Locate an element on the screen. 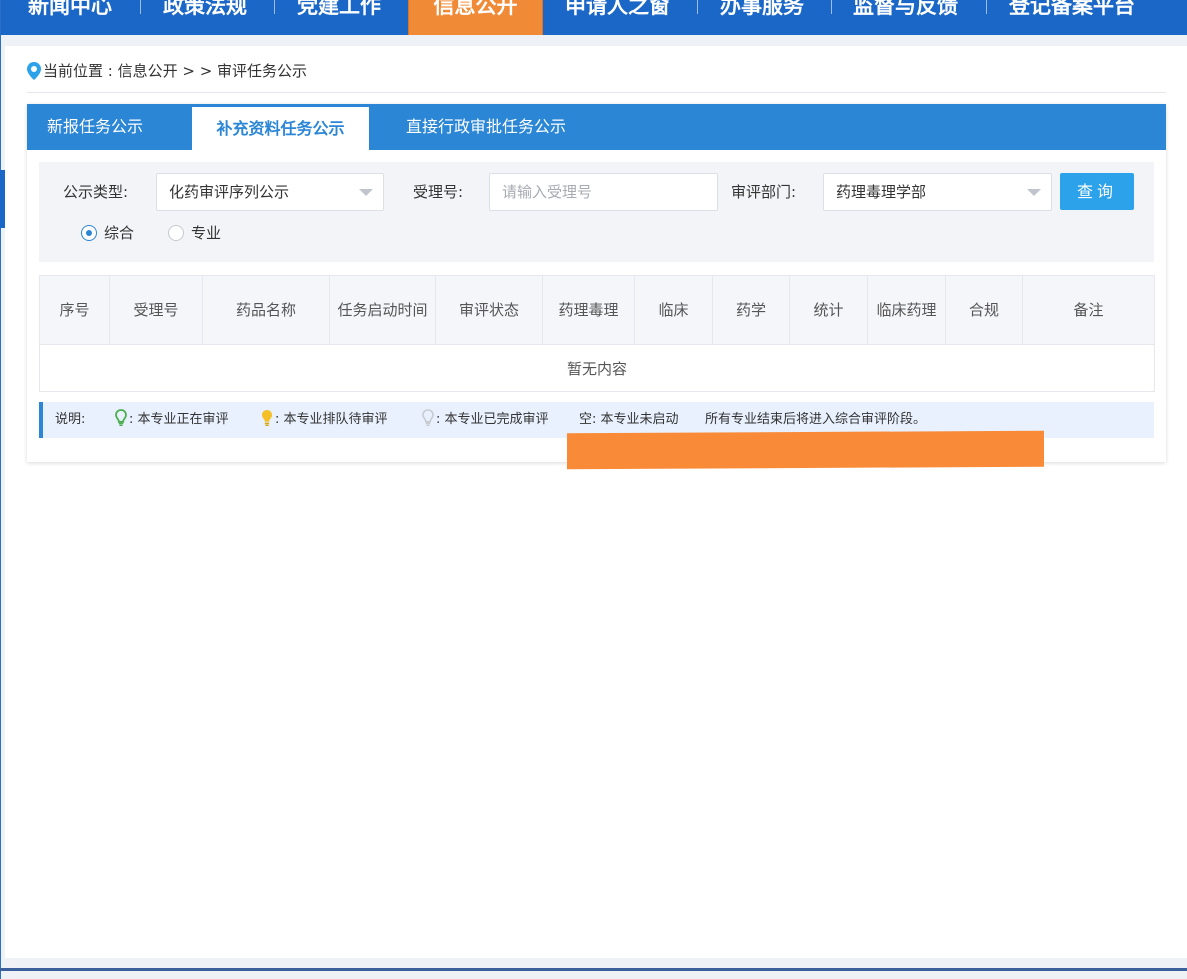 Image resolution: width=1187 pixels, height=979 pixels. tab-supplementary-tasks: 补充资料任务公示 is located at coordinates (280, 128).